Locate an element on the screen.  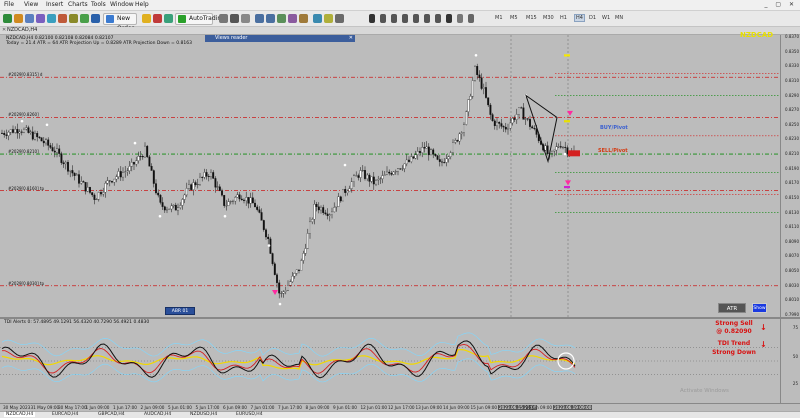
timeframe-w1: W1 is located at coordinates (606, 18).